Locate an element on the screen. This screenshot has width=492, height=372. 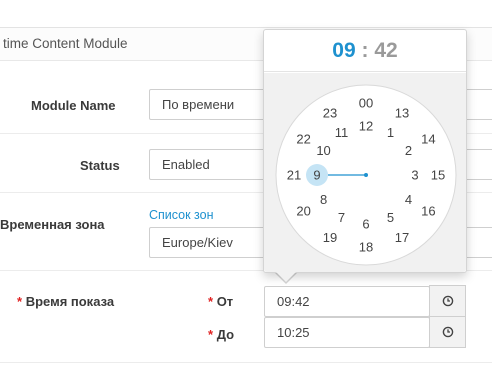
show-time-label: * Время показа is located at coordinates (65, 301).